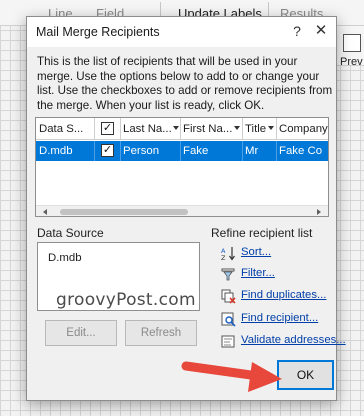  What do you see at coordinates (65, 258) in the screenshot?
I see `list-item: D.mdb` at bounding box center [65, 258].